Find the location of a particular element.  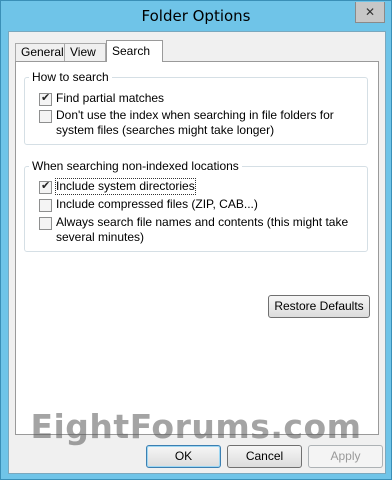

window-title: Folder Options is located at coordinates (196, 16).